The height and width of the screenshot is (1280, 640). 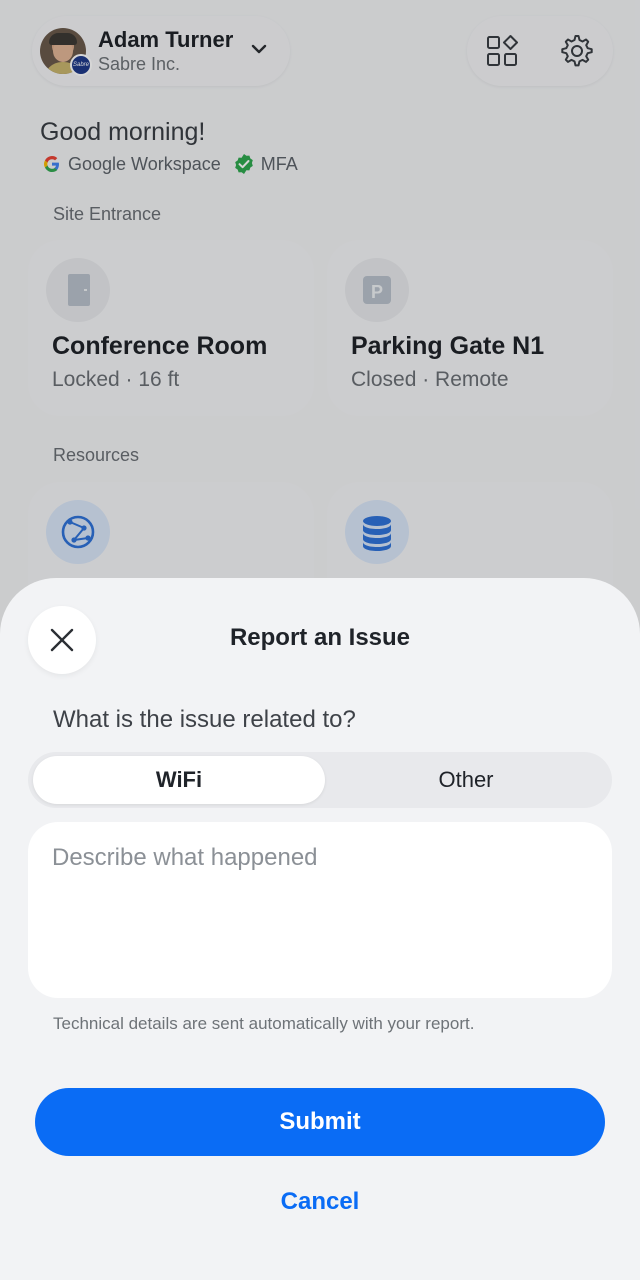 I want to click on option-wifi: WiFi, so click(x=179, y=780).